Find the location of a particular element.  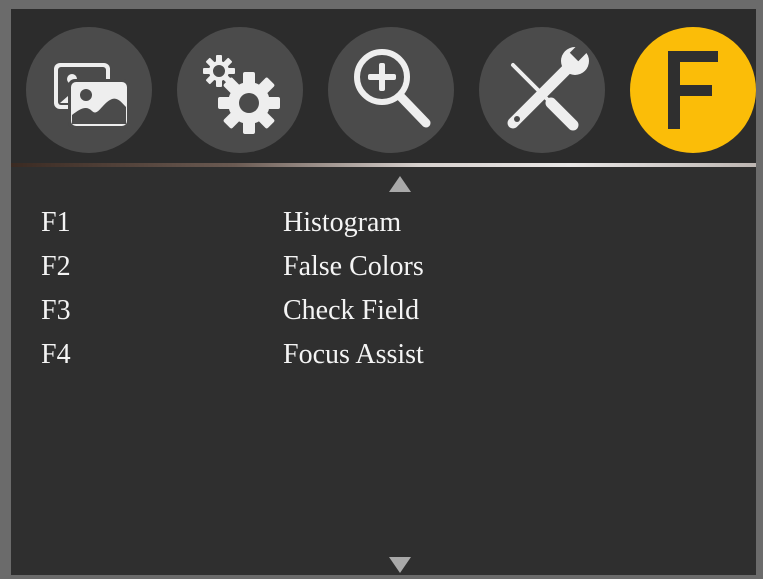

function-key: F4 is located at coordinates (56, 354).